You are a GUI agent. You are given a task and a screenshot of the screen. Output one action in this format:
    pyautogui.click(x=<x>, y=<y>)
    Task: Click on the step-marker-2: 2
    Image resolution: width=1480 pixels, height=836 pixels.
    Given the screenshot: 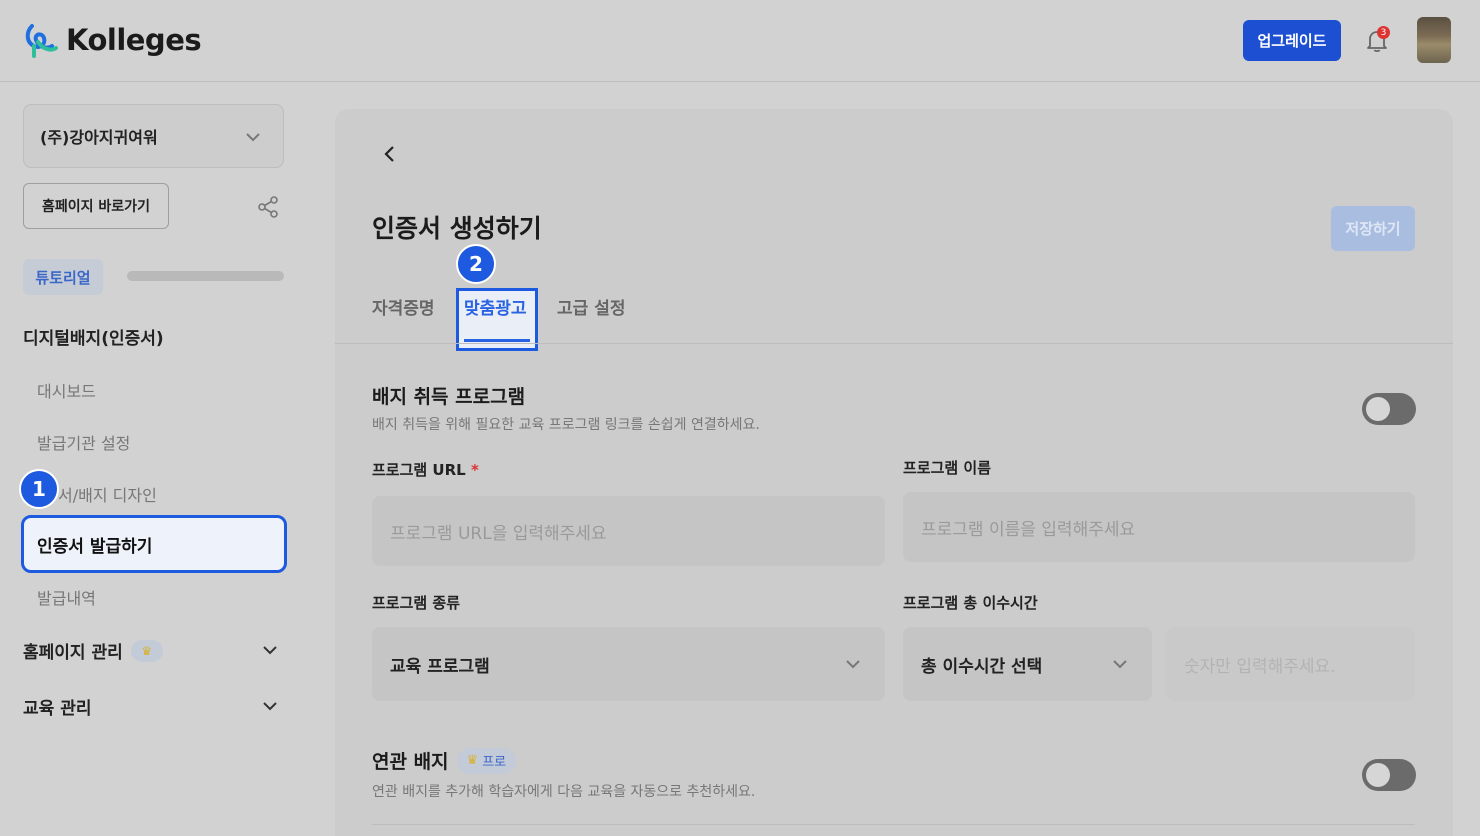 What is the action you would take?
    pyautogui.click(x=476, y=264)
    